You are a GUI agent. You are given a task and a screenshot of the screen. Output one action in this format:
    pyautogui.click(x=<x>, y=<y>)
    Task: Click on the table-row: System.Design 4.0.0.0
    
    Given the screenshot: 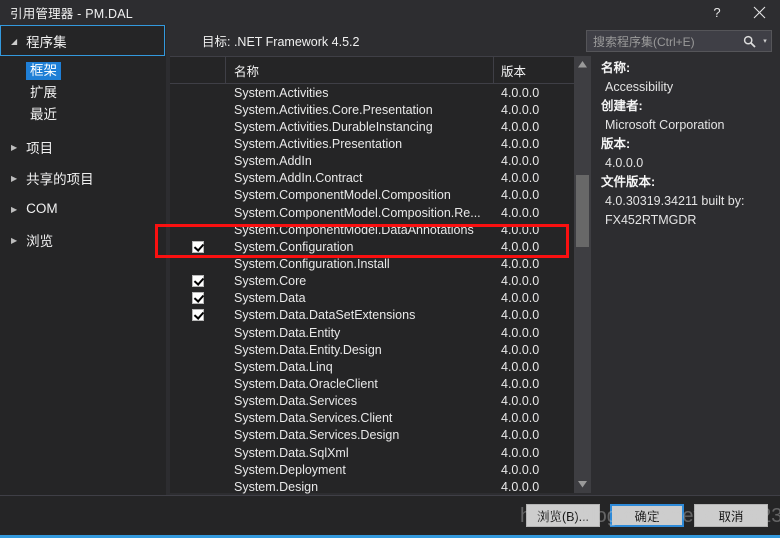 What is the action you would take?
    pyautogui.click(x=372, y=486)
    